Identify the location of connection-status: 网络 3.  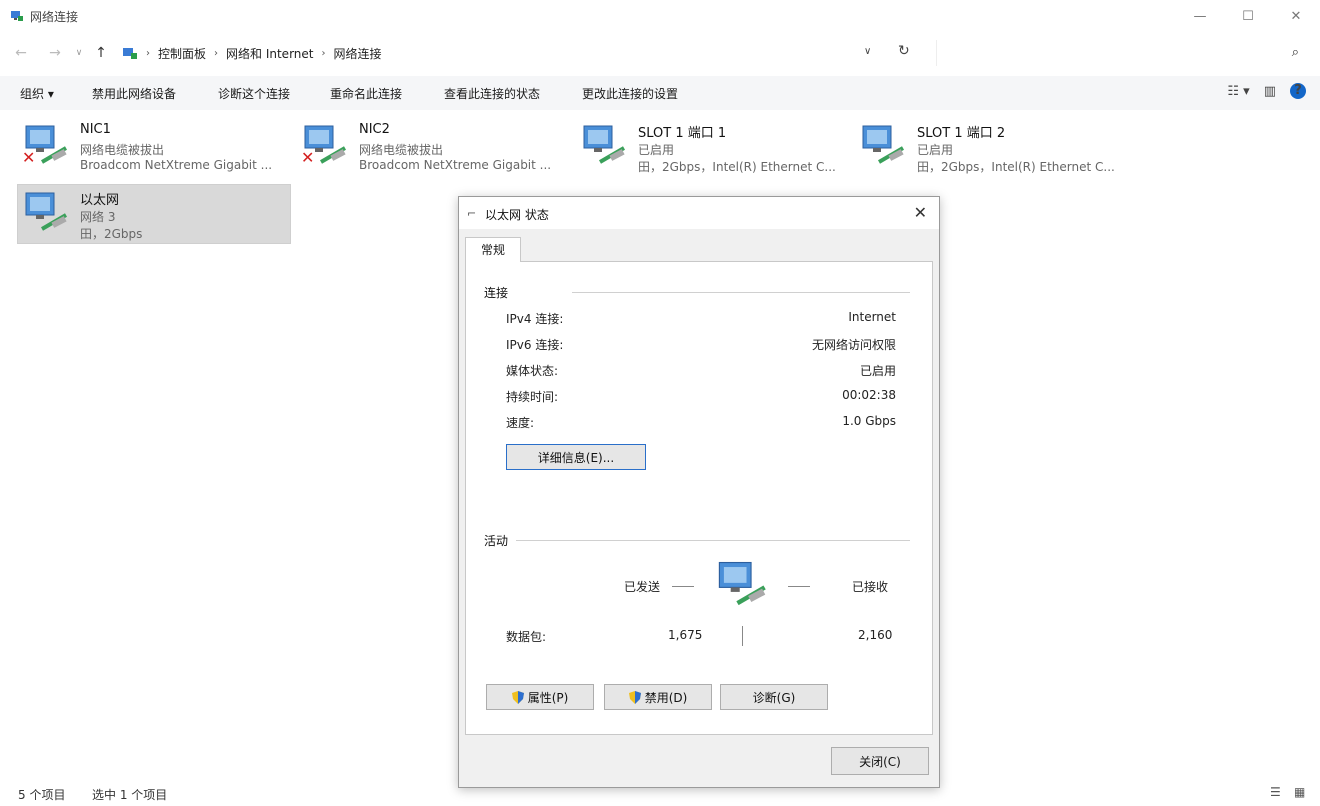
(98, 217).